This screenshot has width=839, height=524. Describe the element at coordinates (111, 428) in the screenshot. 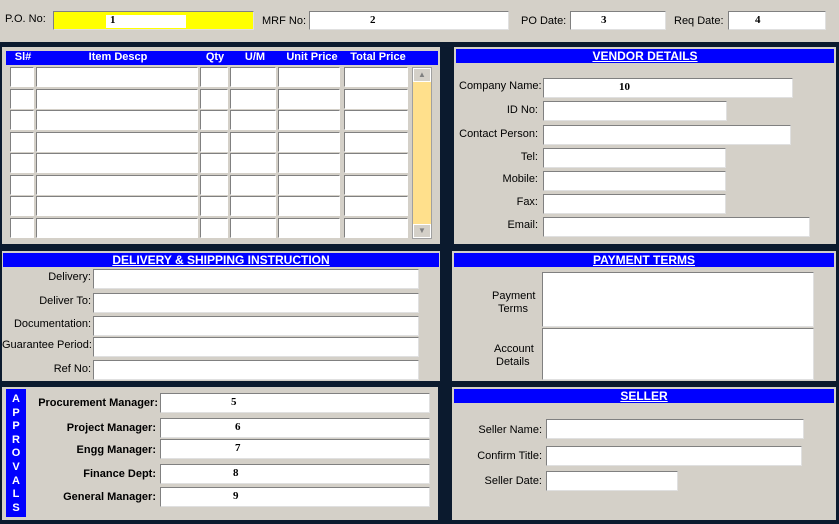

I see `project-manager-label: Project Manager:` at that location.